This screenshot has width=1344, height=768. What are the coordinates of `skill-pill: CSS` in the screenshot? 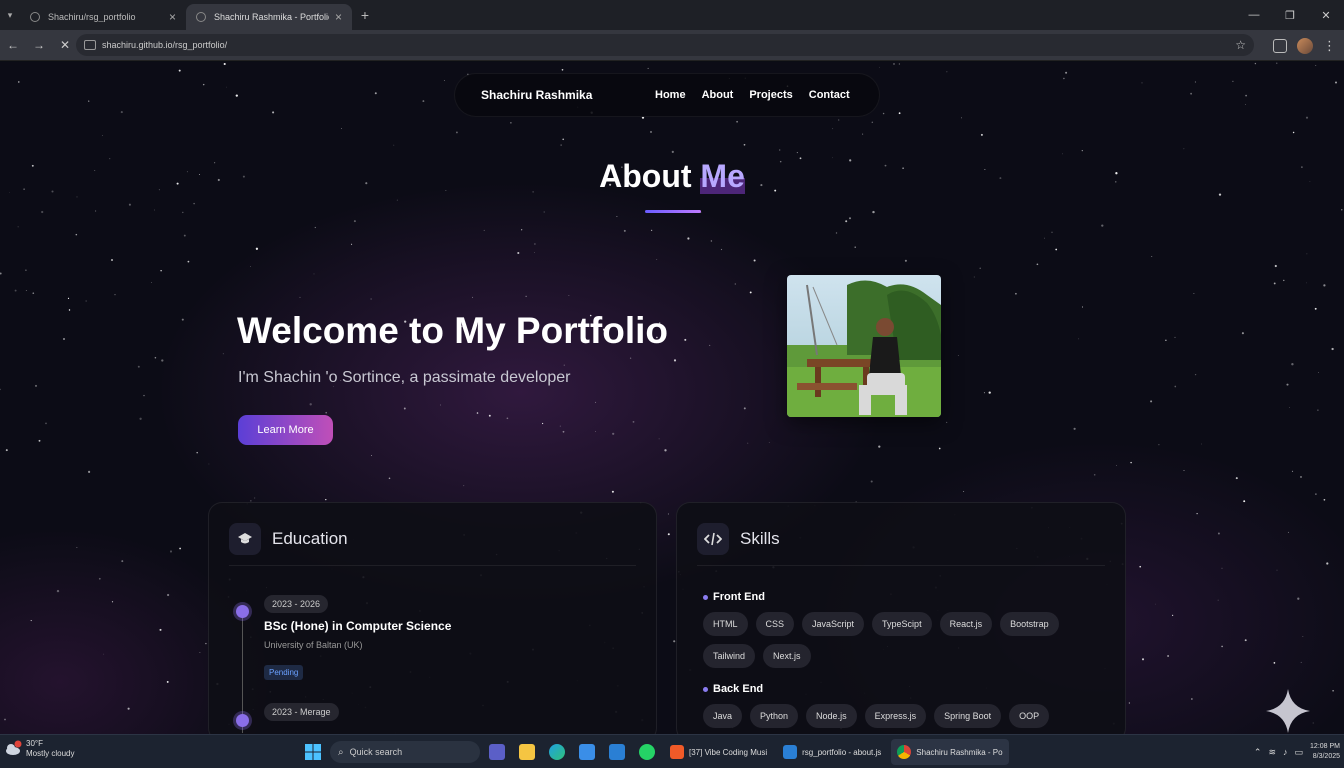 It's located at (775, 624).